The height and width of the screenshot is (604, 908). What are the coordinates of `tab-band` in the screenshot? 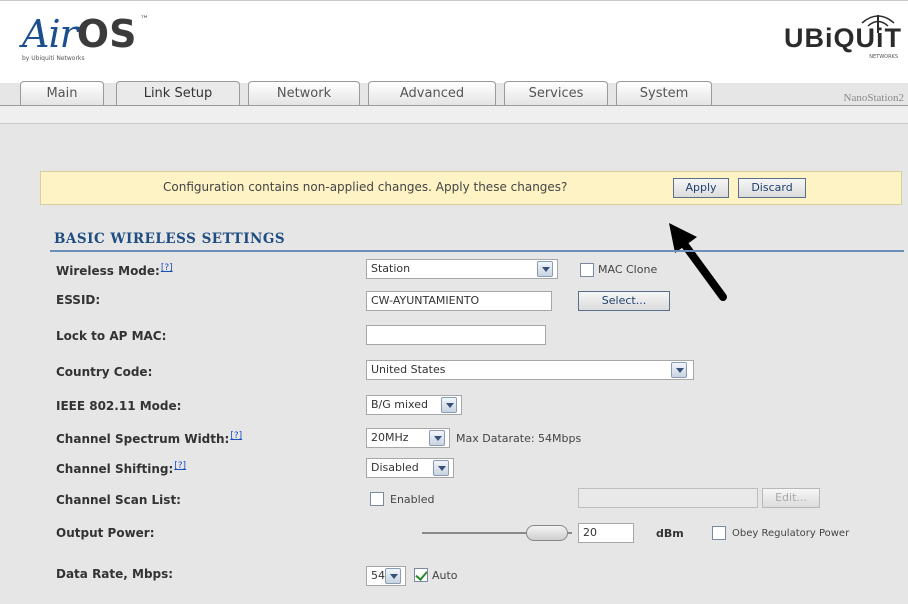 It's located at (454, 115).